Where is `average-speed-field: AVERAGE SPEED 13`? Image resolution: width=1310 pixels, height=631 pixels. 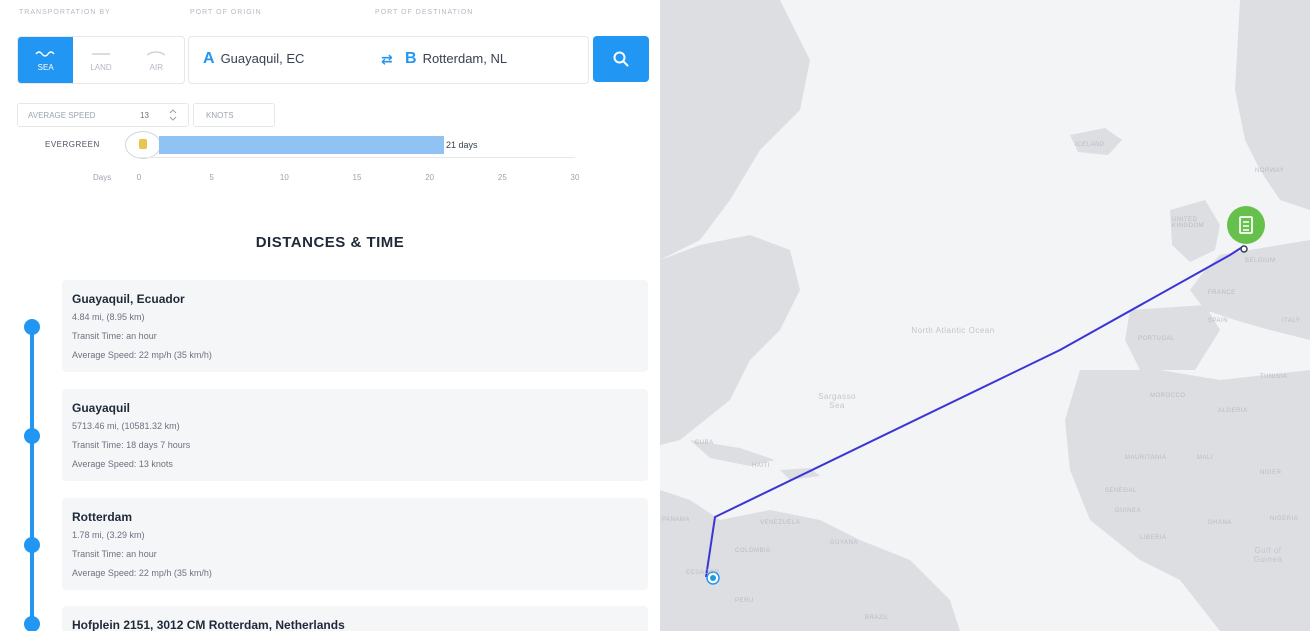 average-speed-field: AVERAGE SPEED 13 is located at coordinates (103, 115).